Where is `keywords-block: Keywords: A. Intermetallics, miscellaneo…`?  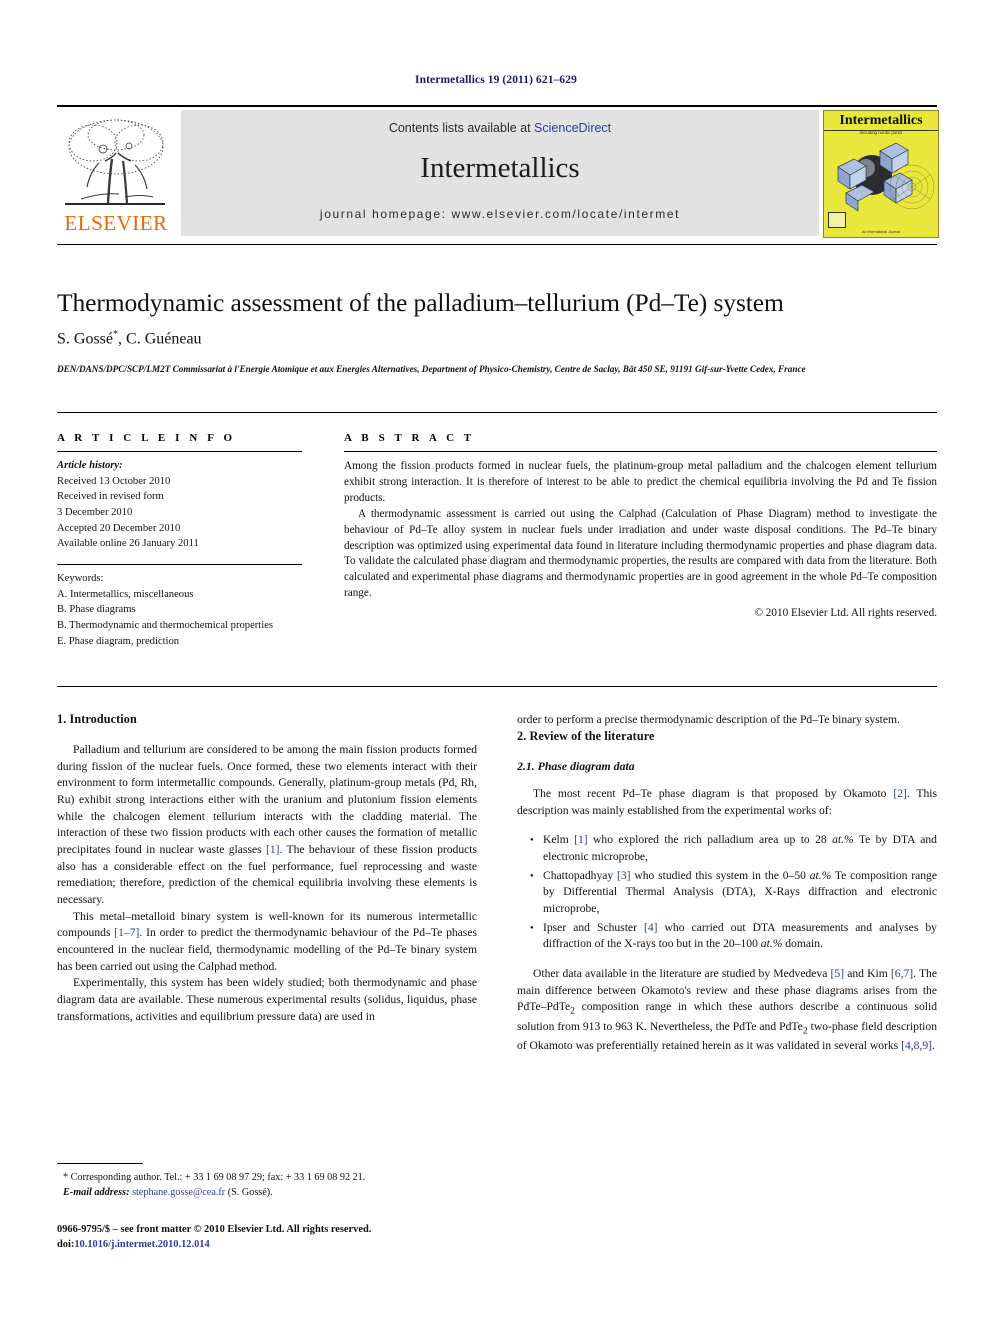
keywords-block: Keywords: A. Intermetallics, miscellaneo… is located at coordinates (179, 607).